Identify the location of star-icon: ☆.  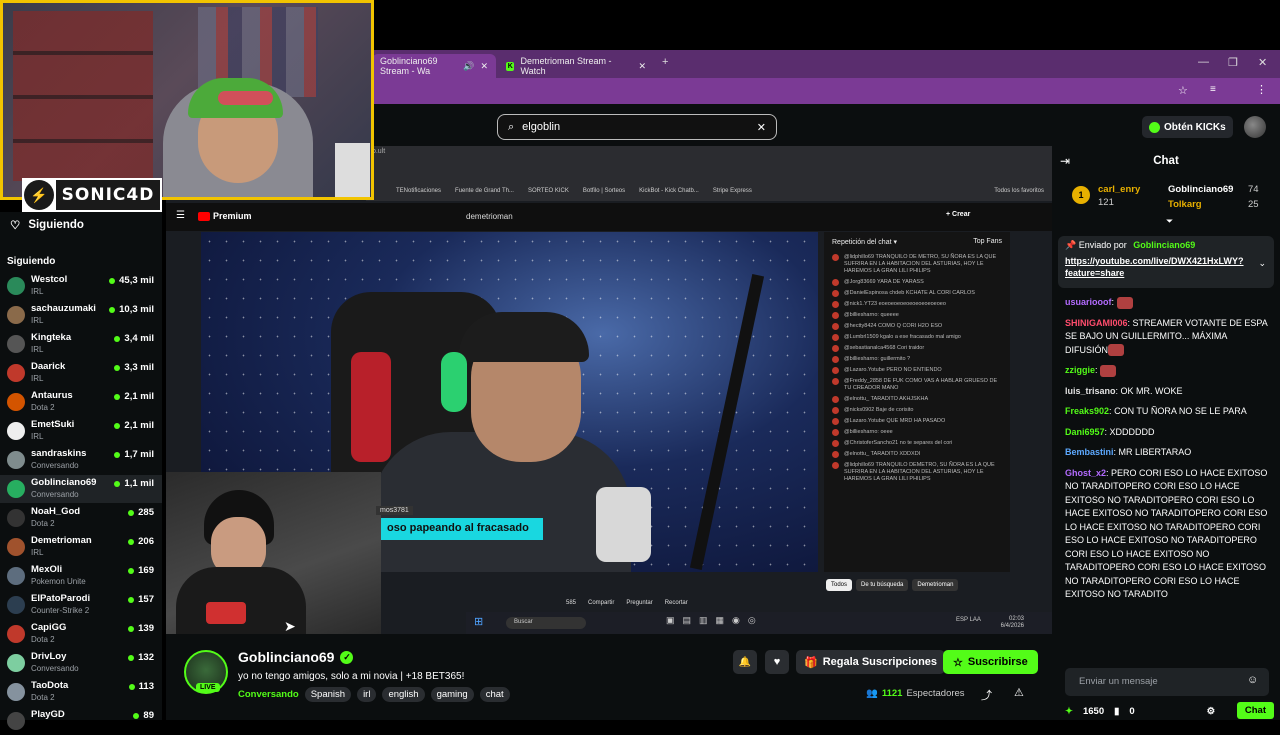
(1183, 90).